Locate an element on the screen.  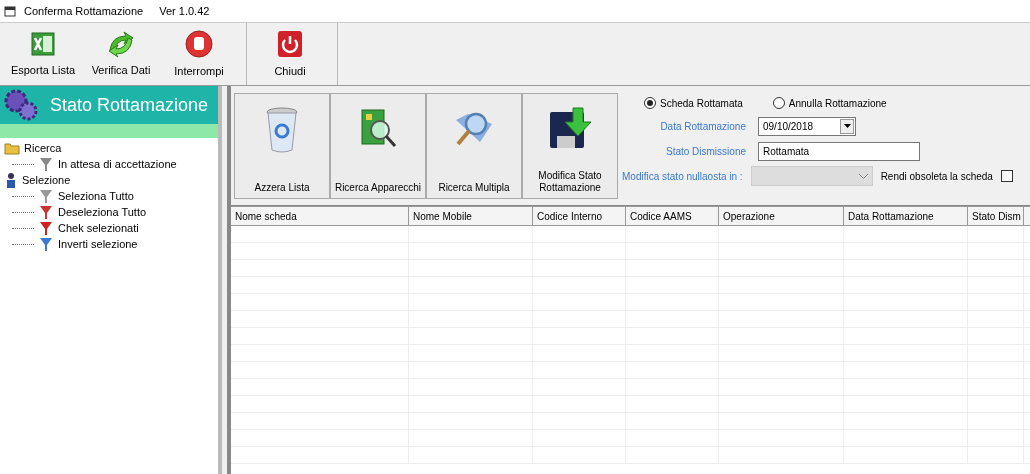
checkbox is located at coordinates (1006, 176).